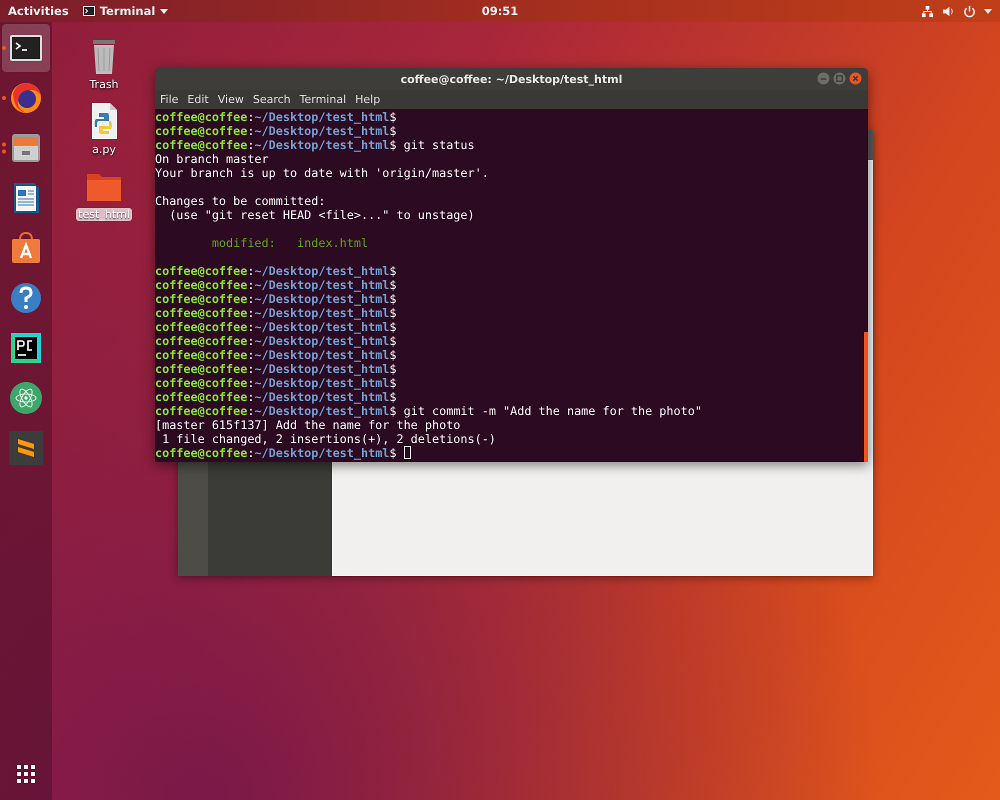 The image size is (1000, 800). Describe the element at coordinates (240, 201) in the screenshot. I see `terminal-line: Changes to be committed:` at that location.